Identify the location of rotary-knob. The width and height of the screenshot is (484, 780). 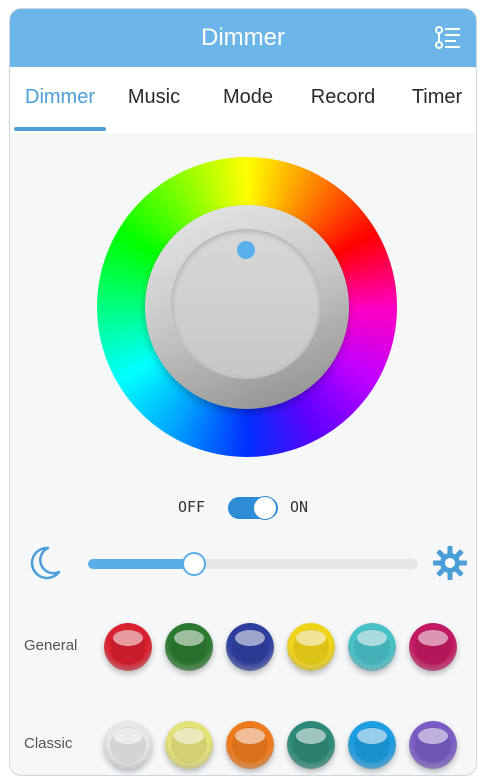
(247, 307).